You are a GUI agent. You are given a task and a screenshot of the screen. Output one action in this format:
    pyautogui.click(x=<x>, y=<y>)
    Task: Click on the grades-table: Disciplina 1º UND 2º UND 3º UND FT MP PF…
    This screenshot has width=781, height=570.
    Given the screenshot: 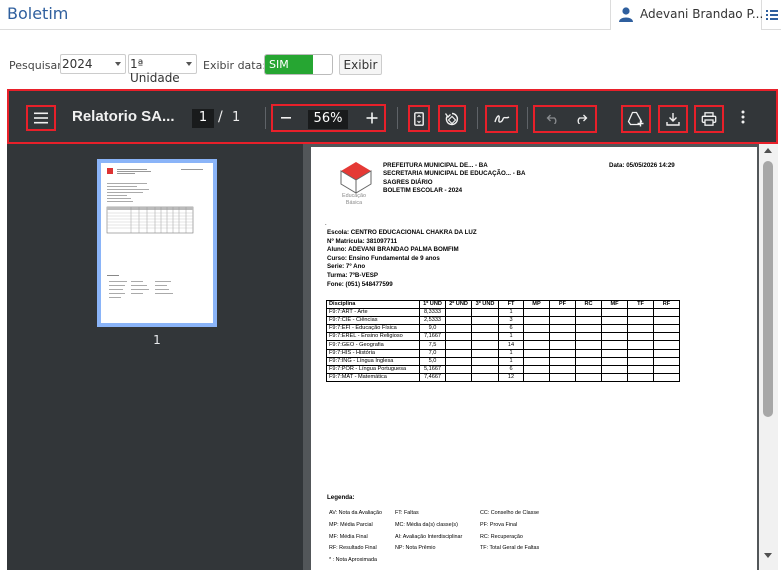 What is the action you would take?
    pyautogui.click(x=503, y=340)
    